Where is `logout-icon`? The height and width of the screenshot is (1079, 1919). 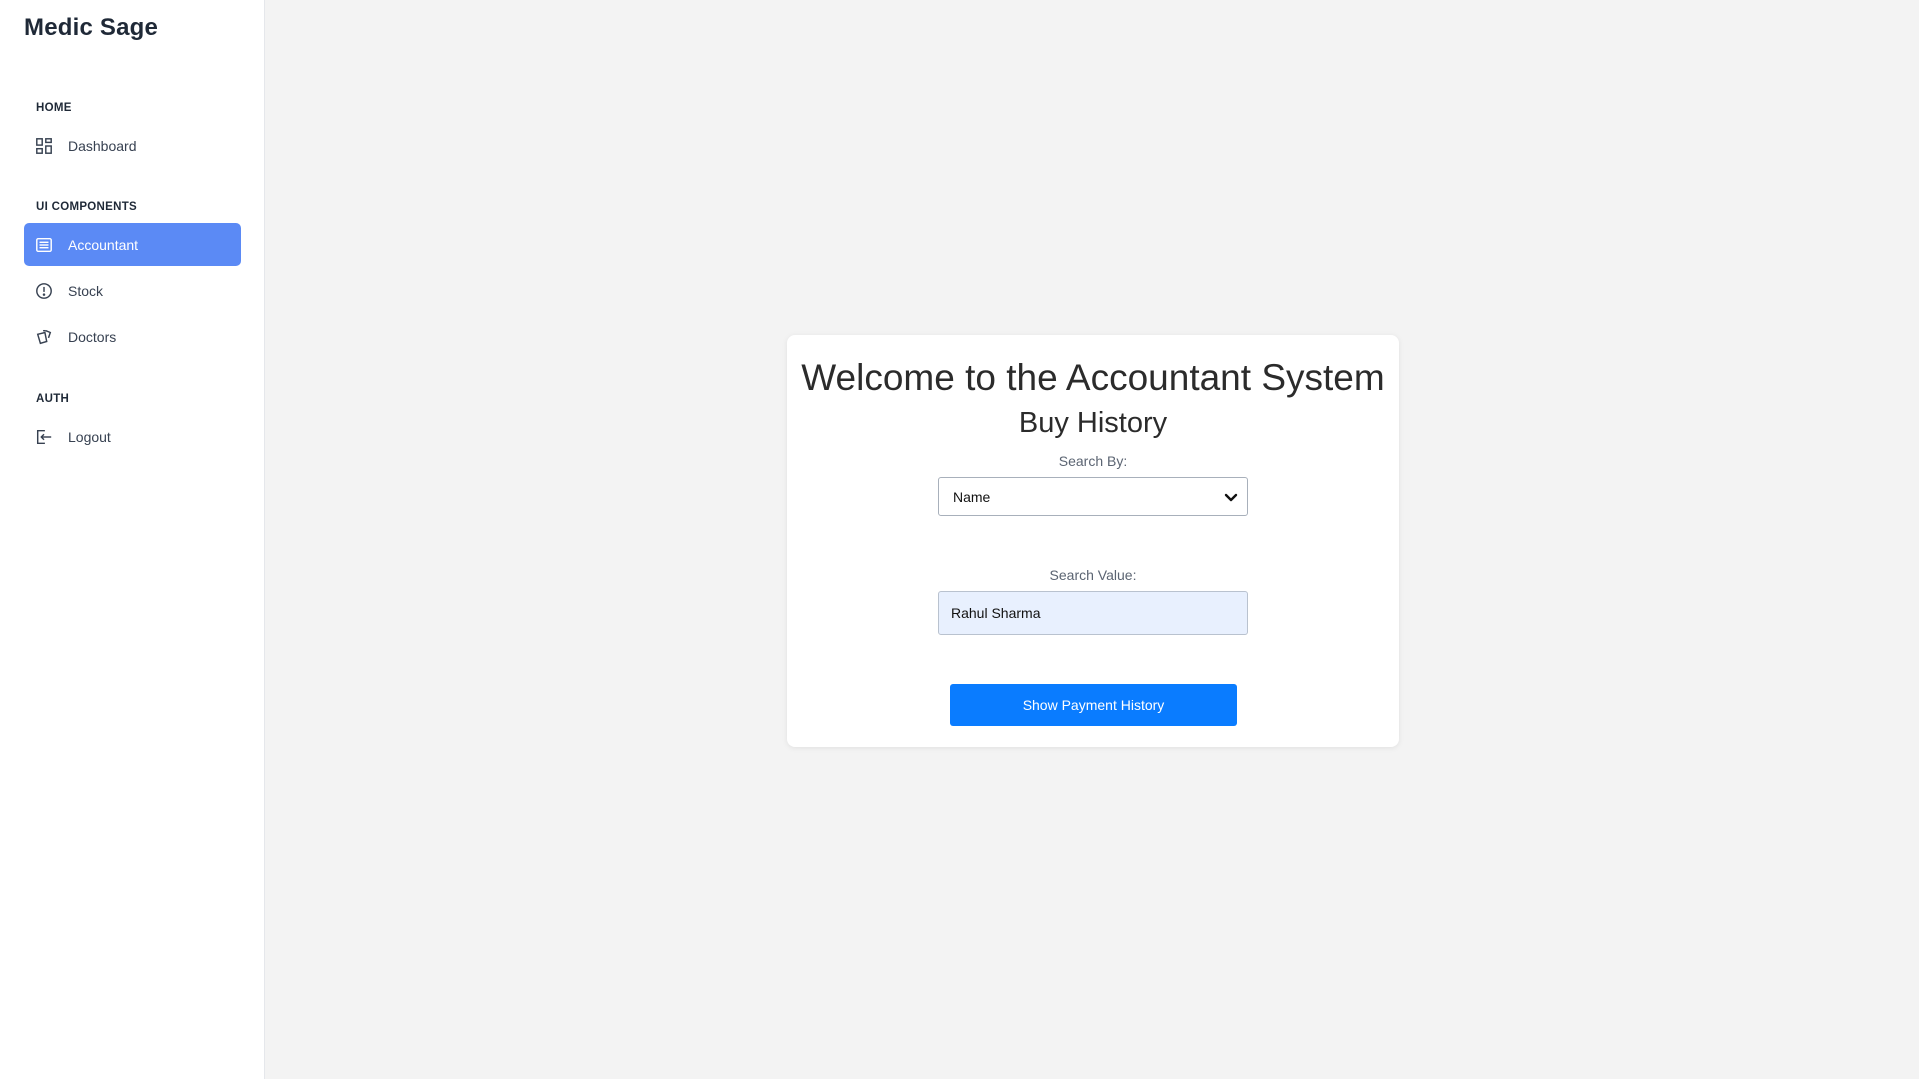 logout-icon is located at coordinates (44, 437).